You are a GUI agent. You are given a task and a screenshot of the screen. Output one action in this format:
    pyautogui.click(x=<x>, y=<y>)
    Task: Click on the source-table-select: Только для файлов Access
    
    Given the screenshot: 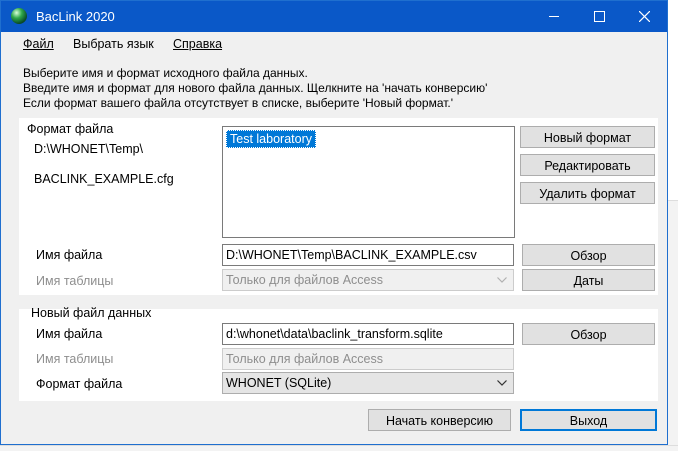 What is the action you would take?
    pyautogui.click(x=368, y=280)
    